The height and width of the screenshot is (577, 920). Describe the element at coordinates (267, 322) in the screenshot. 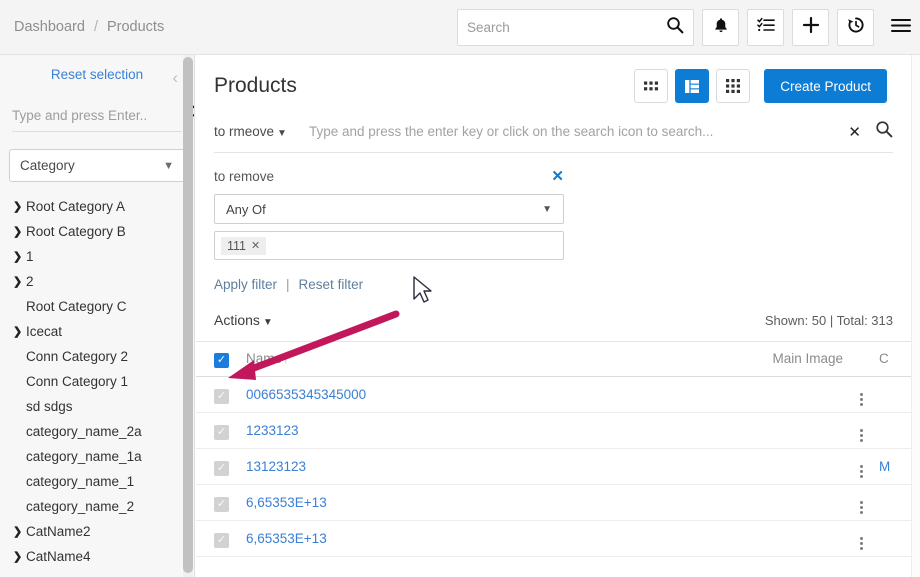

I see `chevron-down-icon: ▼` at that location.